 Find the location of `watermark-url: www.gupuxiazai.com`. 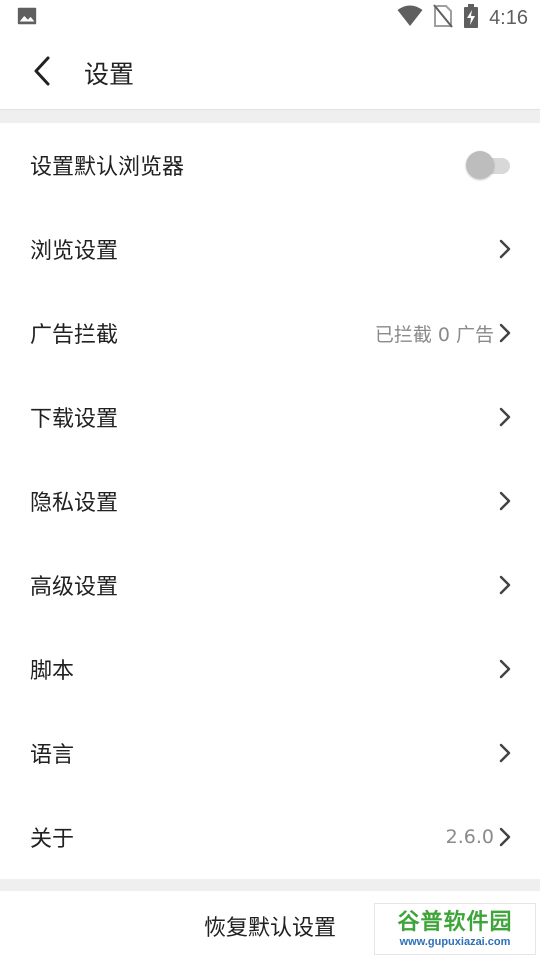

watermark-url: www.gupuxiazai.com is located at coordinates (455, 942).